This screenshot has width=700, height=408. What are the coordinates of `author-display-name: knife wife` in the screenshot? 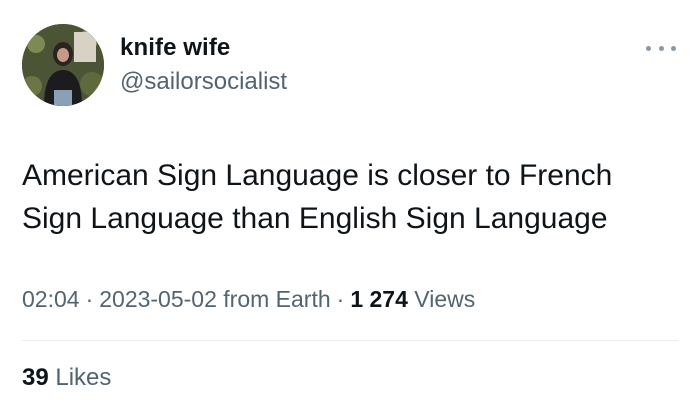 It's located at (175, 48).